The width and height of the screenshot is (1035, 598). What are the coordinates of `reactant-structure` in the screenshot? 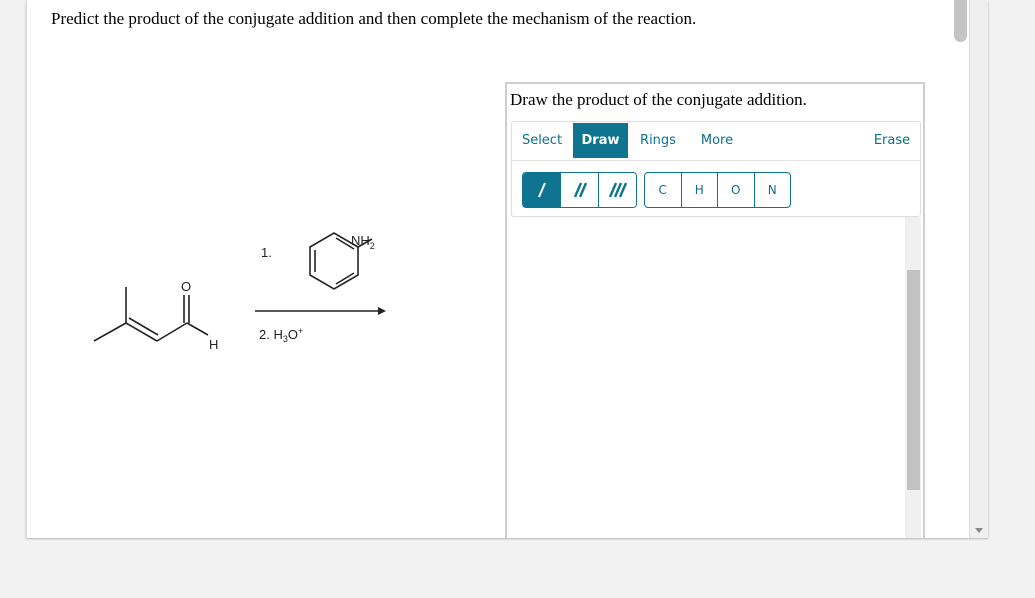 It's located at (151, 314).